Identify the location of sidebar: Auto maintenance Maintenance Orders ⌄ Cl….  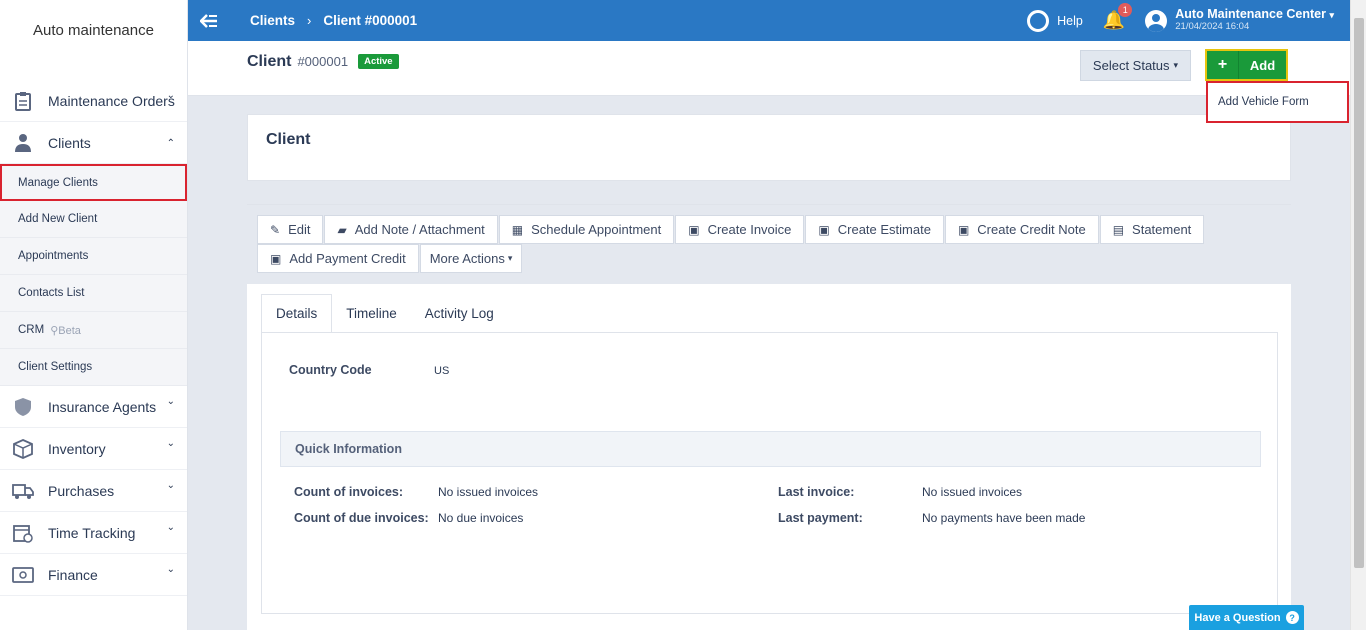
(94, 315).